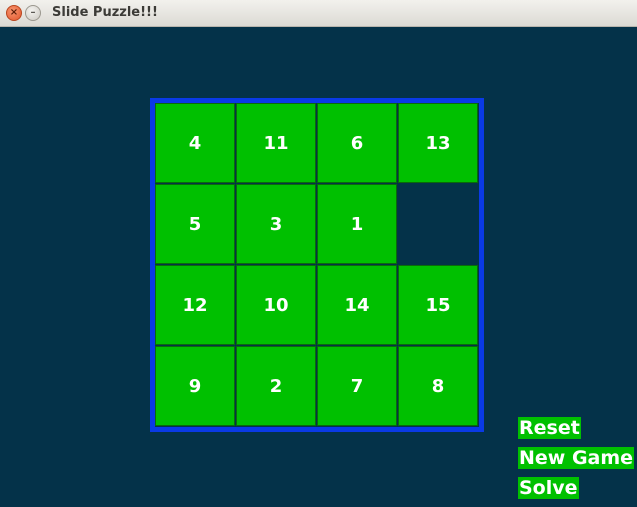 Image resolution: width=637 pixels, height=507 pixels. I want to click on puzzle-tile: 3, so click(276, 224).